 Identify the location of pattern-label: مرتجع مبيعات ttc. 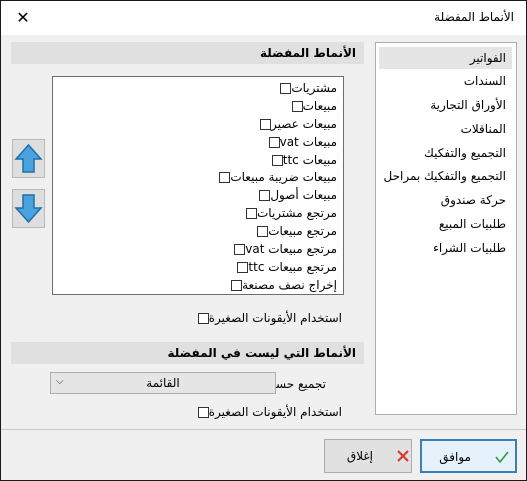
(292, 267).